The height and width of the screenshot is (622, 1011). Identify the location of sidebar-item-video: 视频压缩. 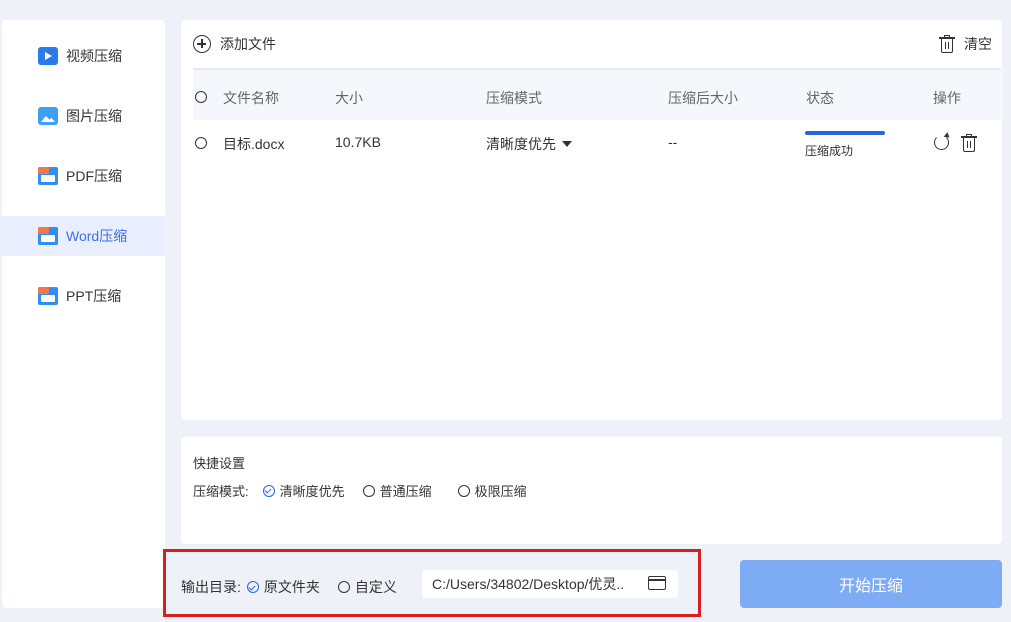
(83, 56).